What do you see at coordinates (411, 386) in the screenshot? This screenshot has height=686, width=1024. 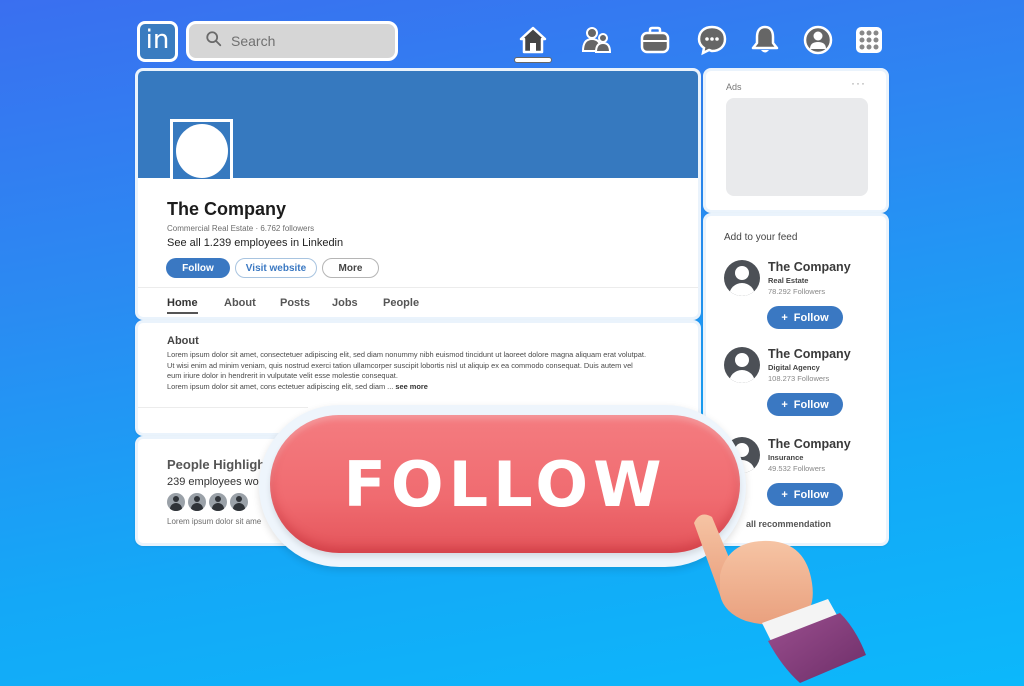 I see `see-more-link: see more` at bounding box center [411, 386].